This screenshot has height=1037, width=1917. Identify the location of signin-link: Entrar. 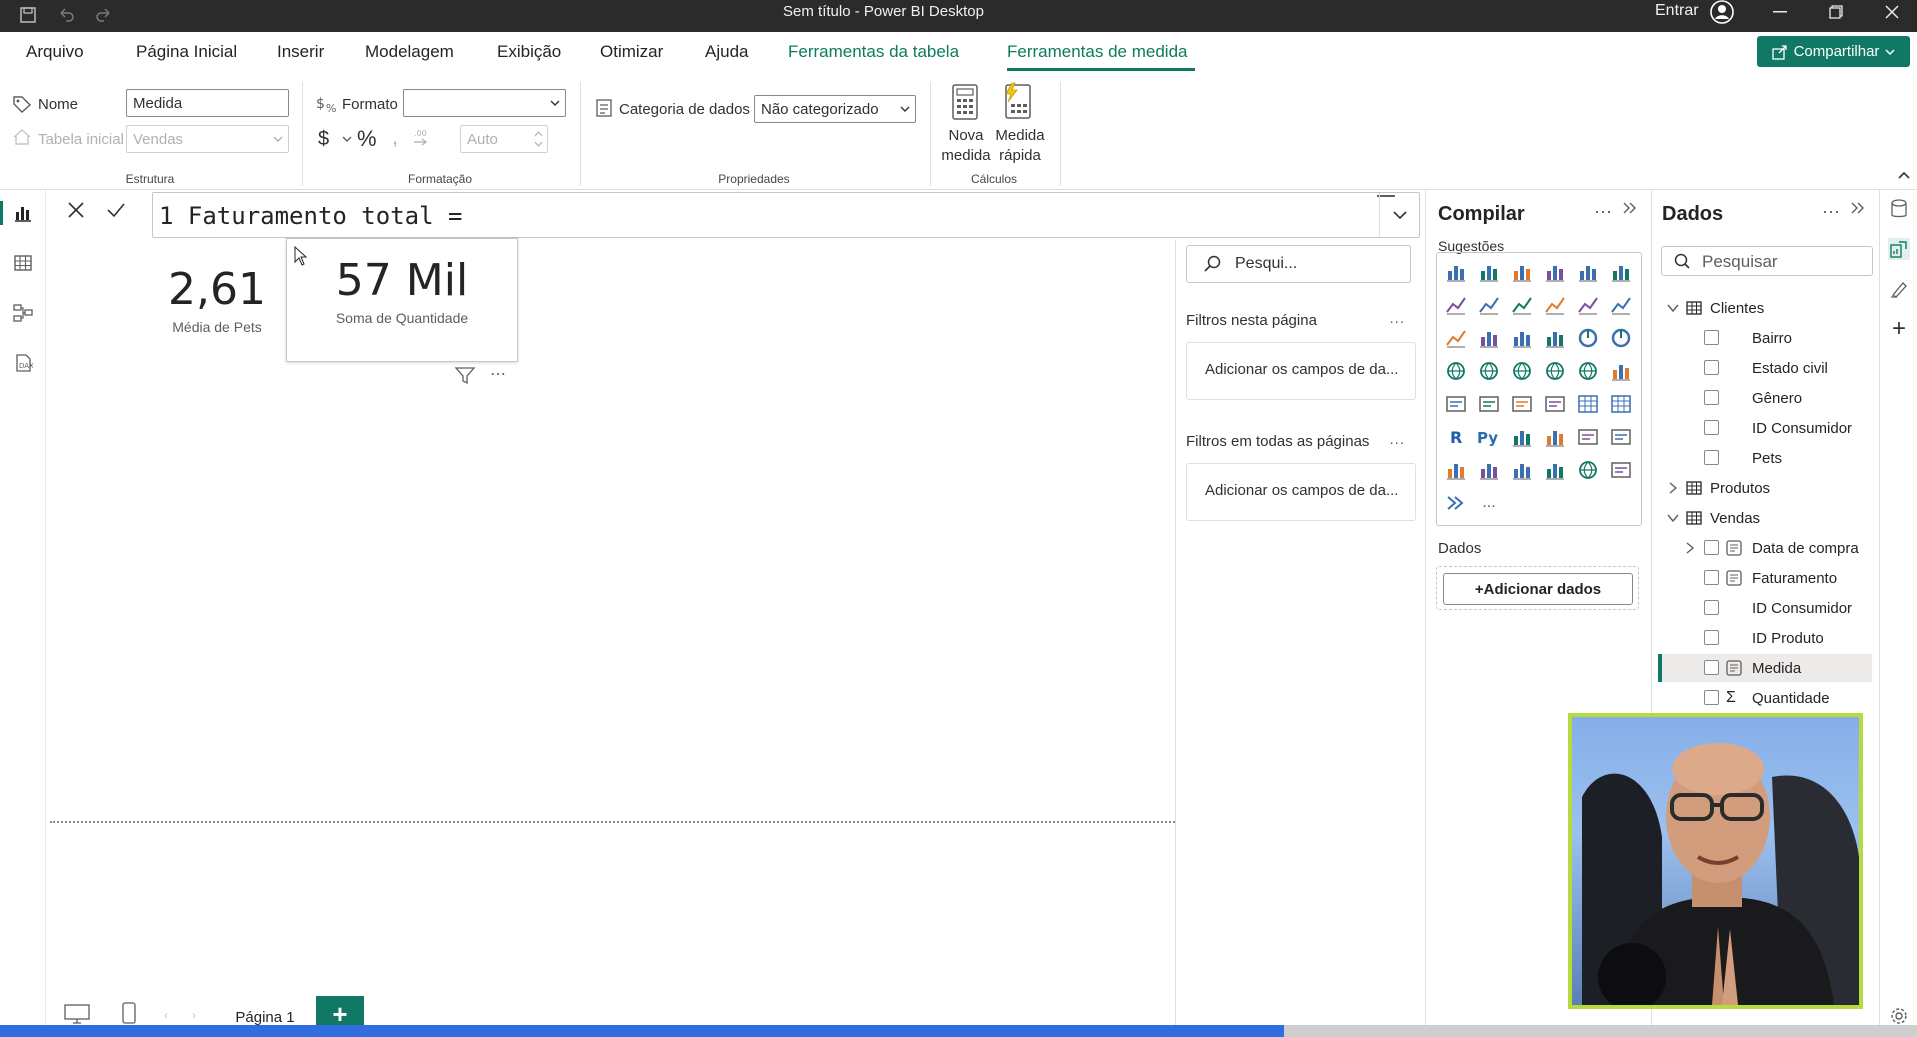
(1677, 11).